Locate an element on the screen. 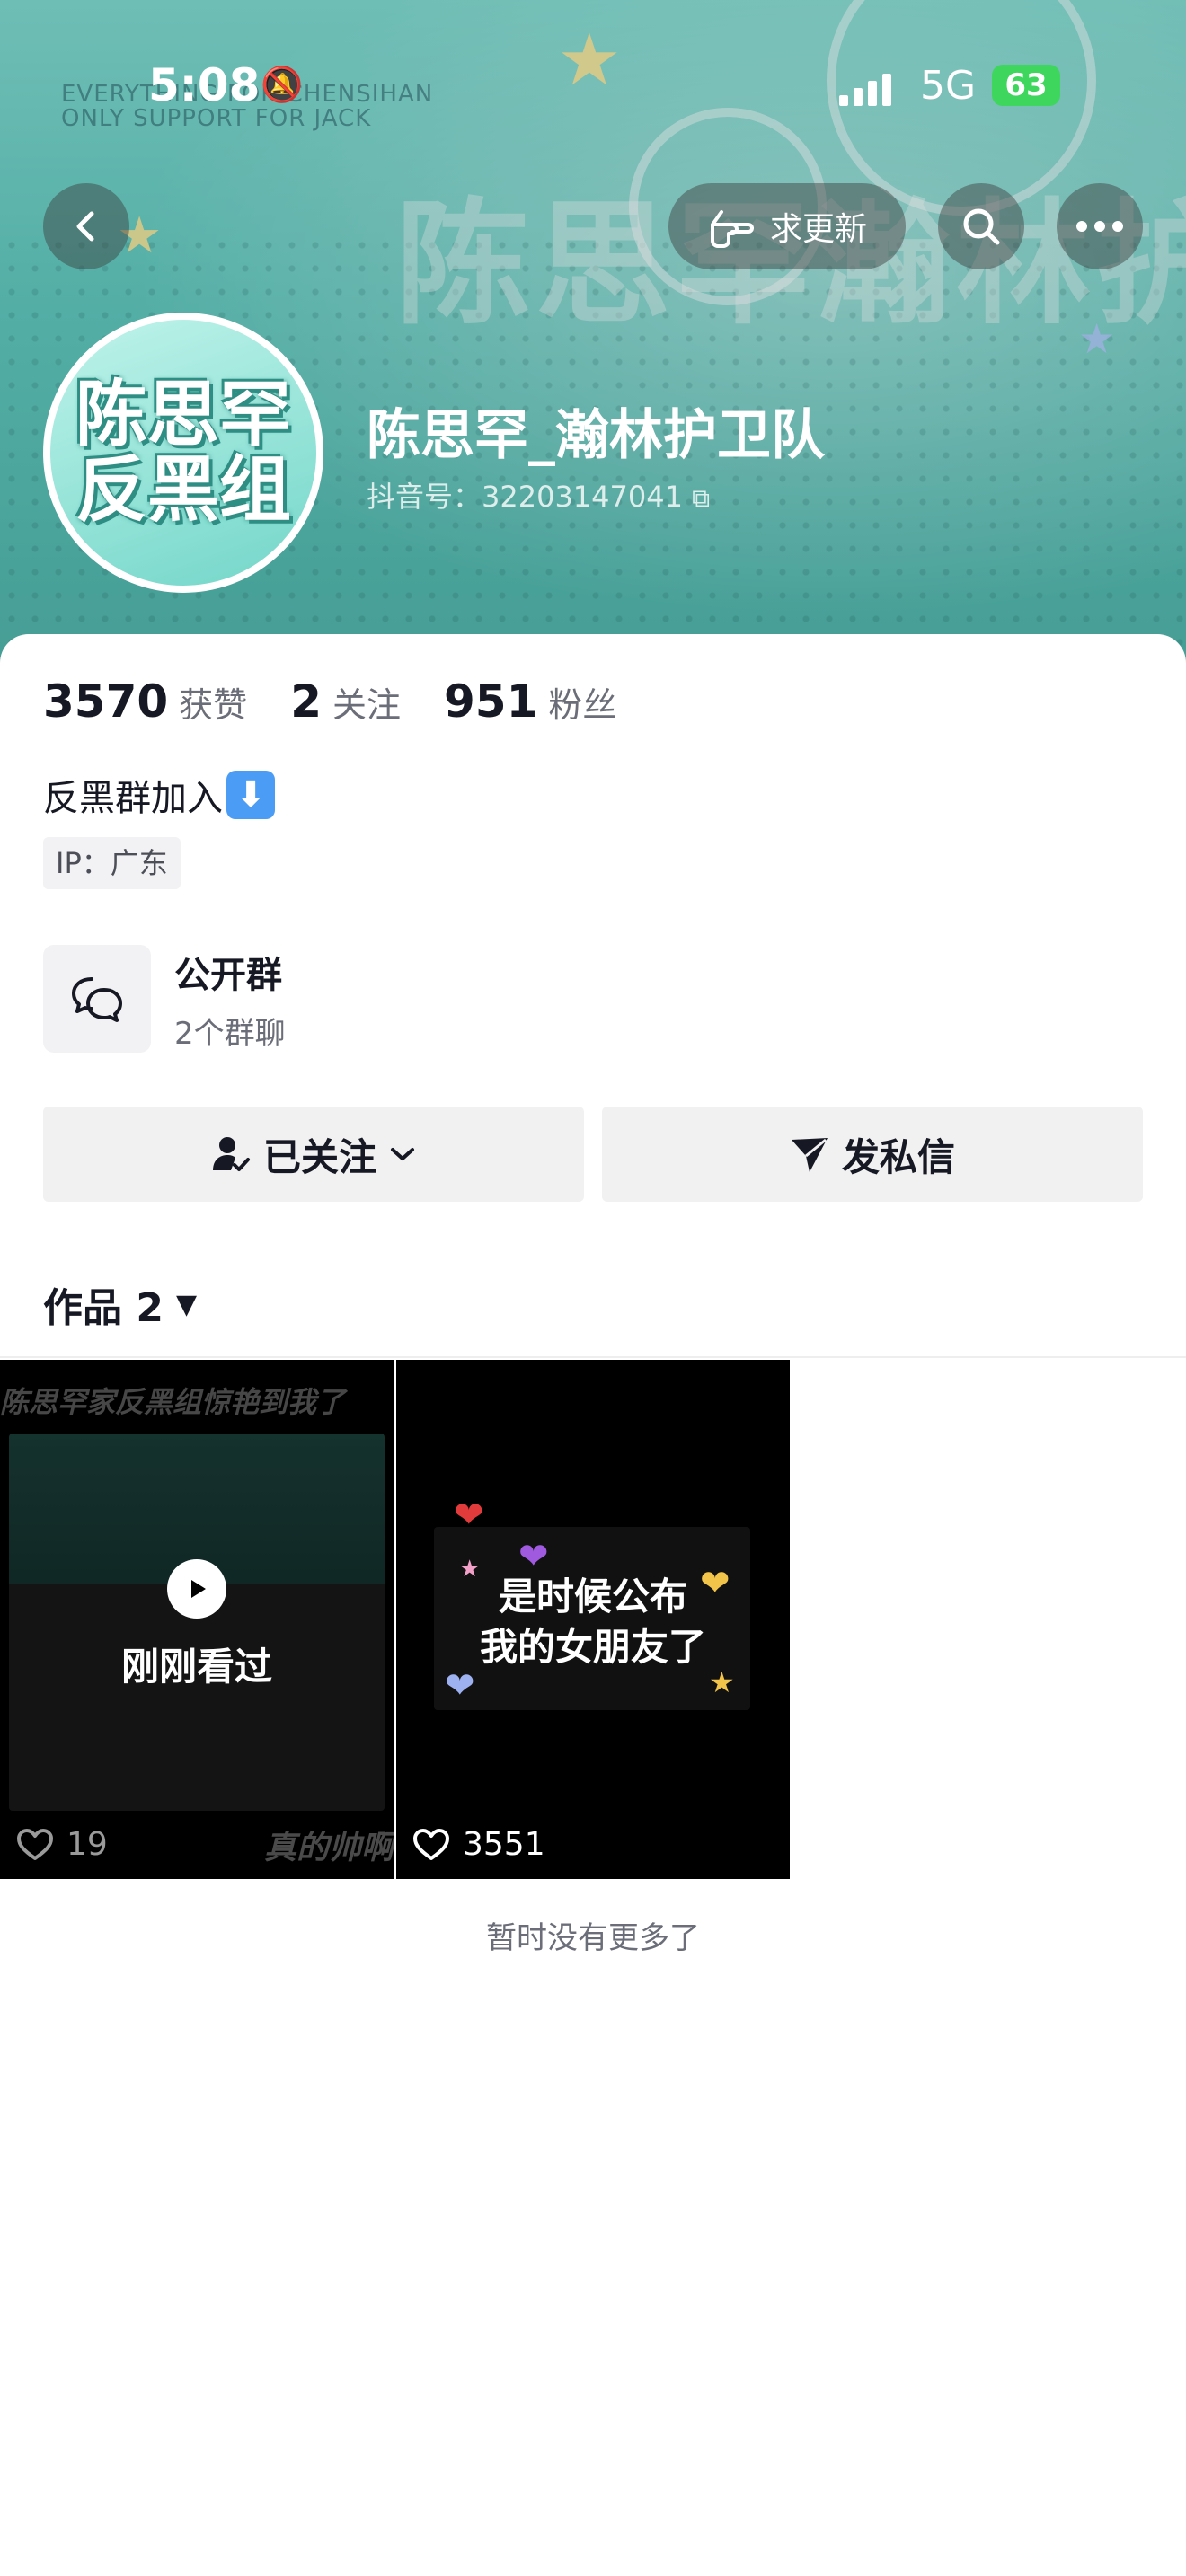 This screenshot has width=1186, height=2576. back-button is located at coordinates (86, 226).